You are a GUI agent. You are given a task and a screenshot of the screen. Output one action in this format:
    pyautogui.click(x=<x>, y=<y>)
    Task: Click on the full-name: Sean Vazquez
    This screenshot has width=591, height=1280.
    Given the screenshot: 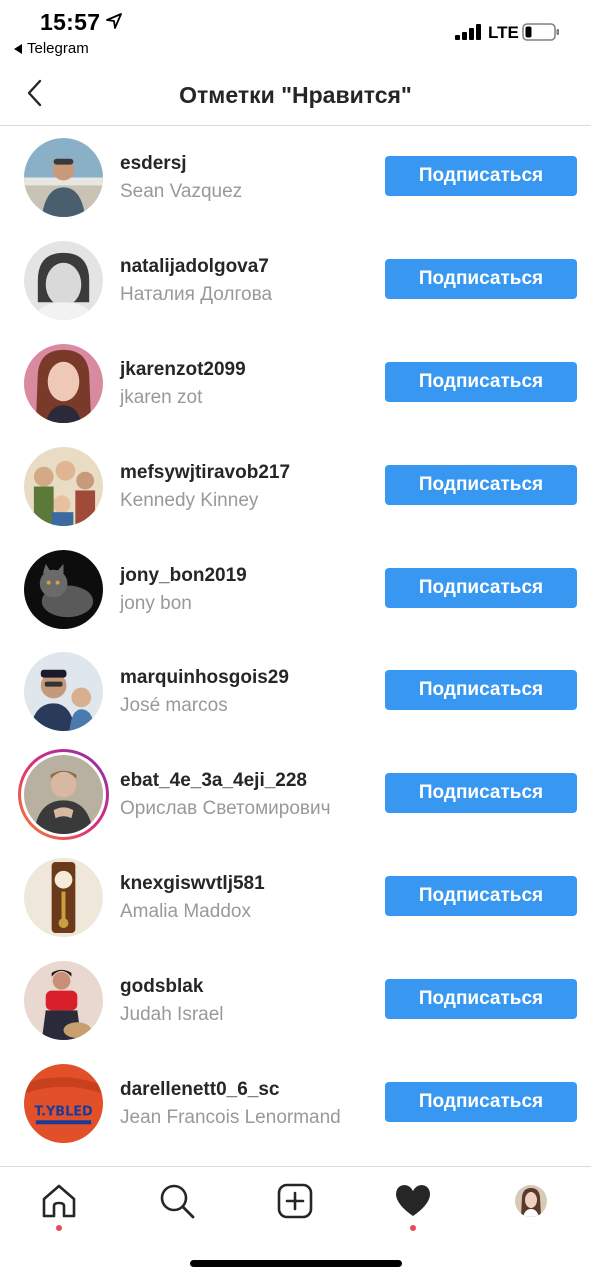 What is the action you would take?
    pyautogui.click(x=181, y=191)
    